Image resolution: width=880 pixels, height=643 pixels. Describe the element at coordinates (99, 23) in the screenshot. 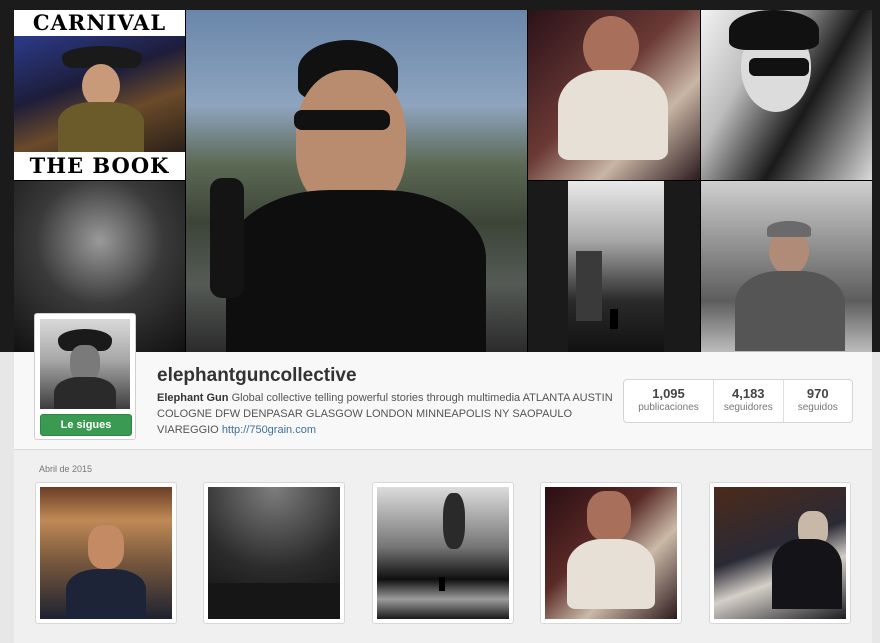

I see `carnival-title: CARNIVAL` at that location.